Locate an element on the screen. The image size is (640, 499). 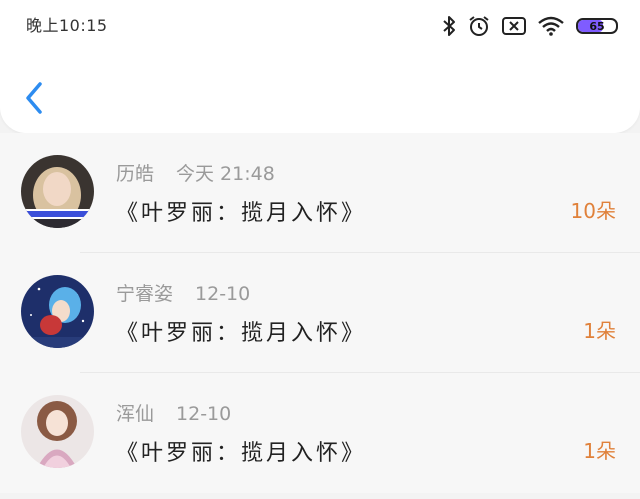
sender-line: 浑仙 12-10 is located at coordinates (173, 412).